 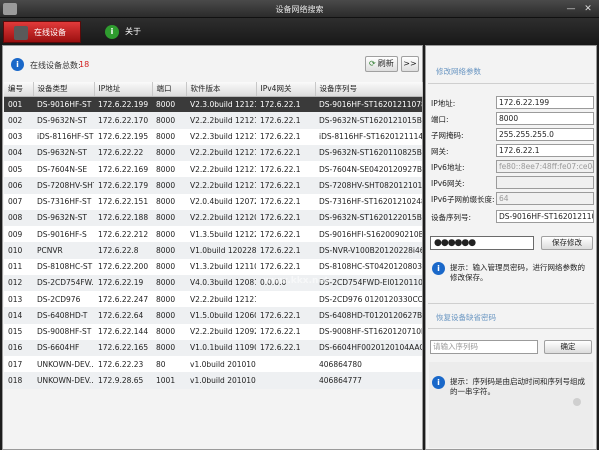 What do you see at coordinates (577, 402) in the screenshot?
I see `resize-grip-icon` at bounding box center [577, 402].